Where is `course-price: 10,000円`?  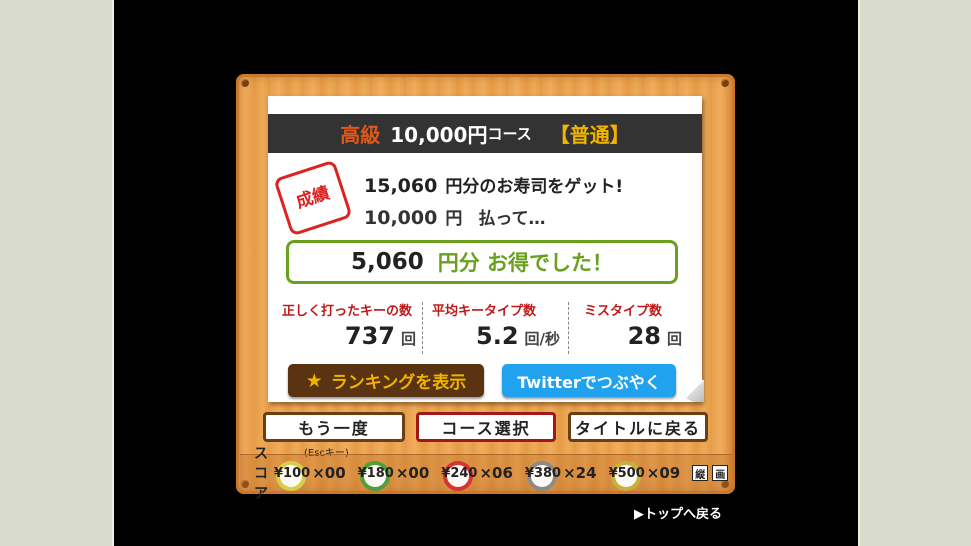 course-price: 10,000円 is located at coordinates (439, 135).